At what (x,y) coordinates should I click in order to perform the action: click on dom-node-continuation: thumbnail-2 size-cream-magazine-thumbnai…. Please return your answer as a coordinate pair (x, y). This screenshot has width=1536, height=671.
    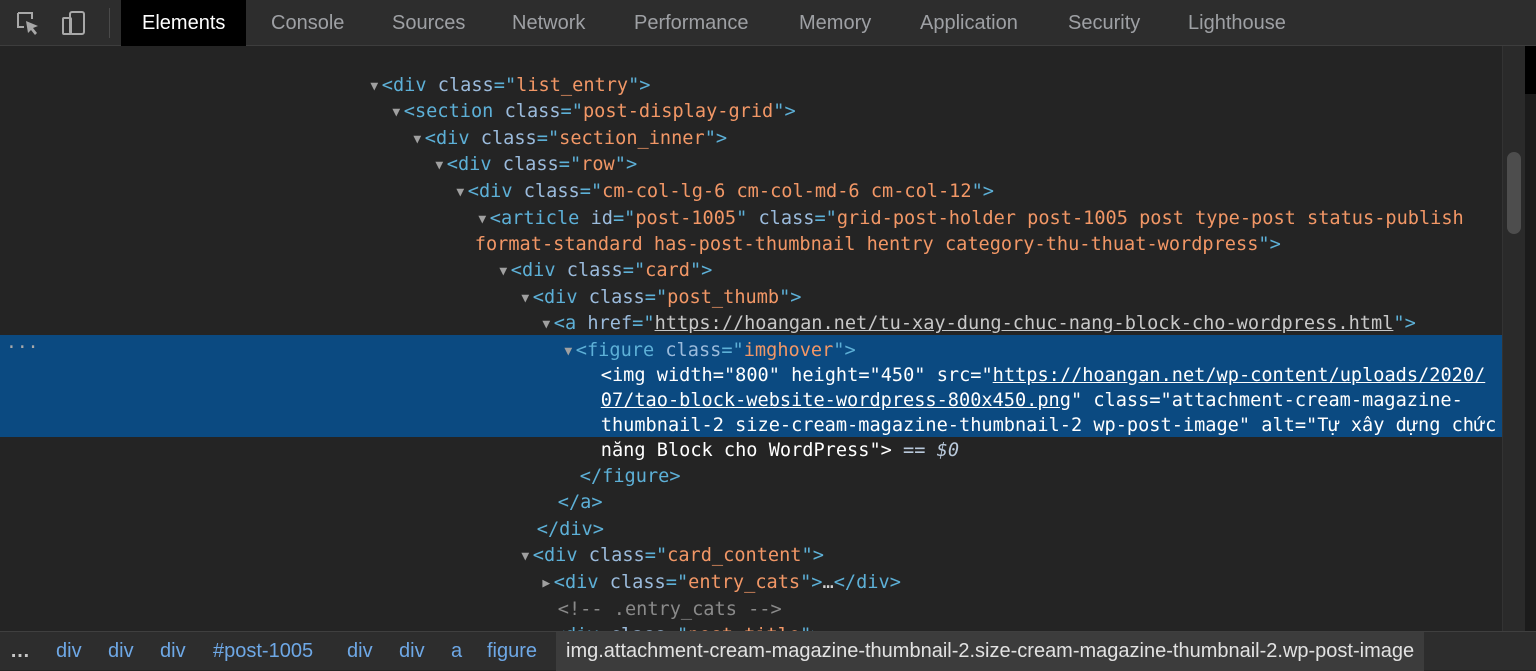
    Looking at the image, I should click on (1048, 425).